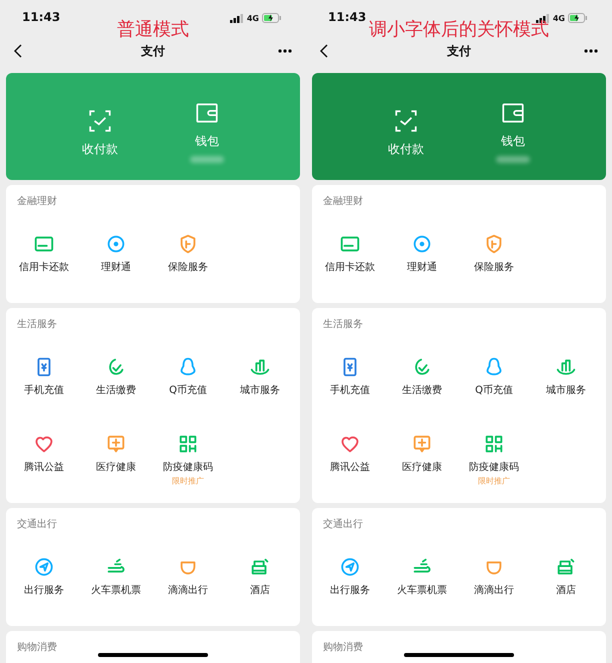 This screenshot has width=612, height=663. What do you see at coordinates (513, 131) in the screenshot?
I see `wallet-action: 钱包` at bounding box center [513, 131].